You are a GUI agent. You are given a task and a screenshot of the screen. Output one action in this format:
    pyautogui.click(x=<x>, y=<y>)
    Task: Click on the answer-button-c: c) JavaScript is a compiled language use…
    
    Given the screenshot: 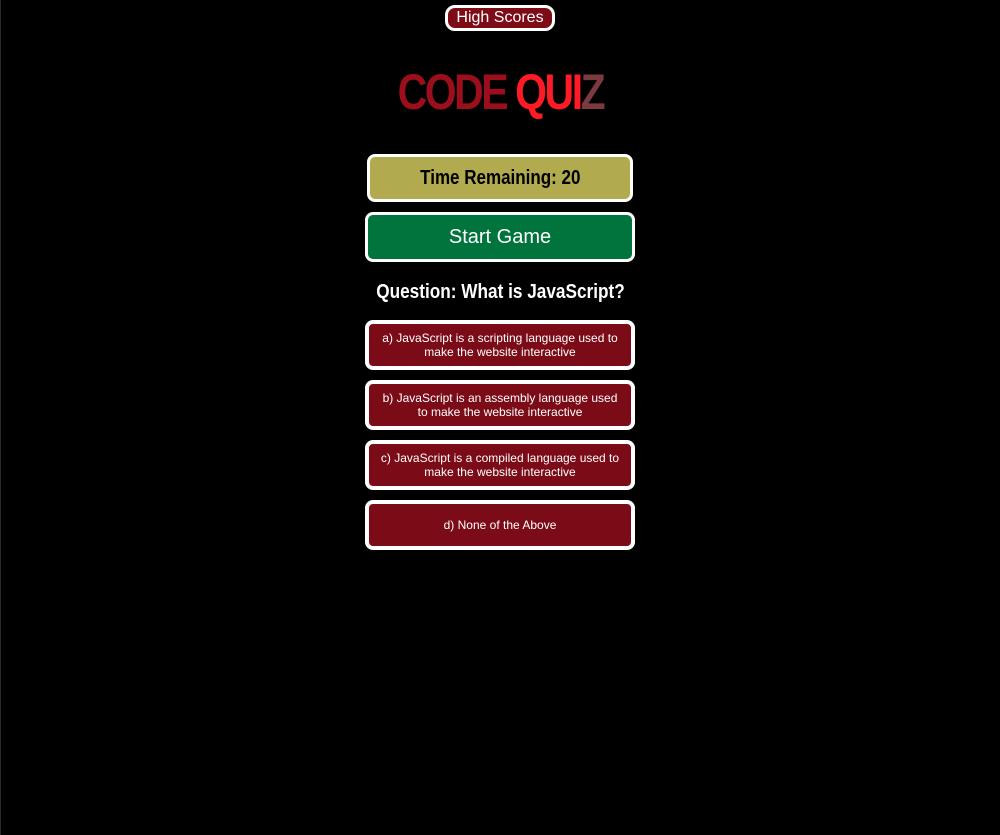 What is the action you would take?
    pyautogui.click(x=500, y=465)
    